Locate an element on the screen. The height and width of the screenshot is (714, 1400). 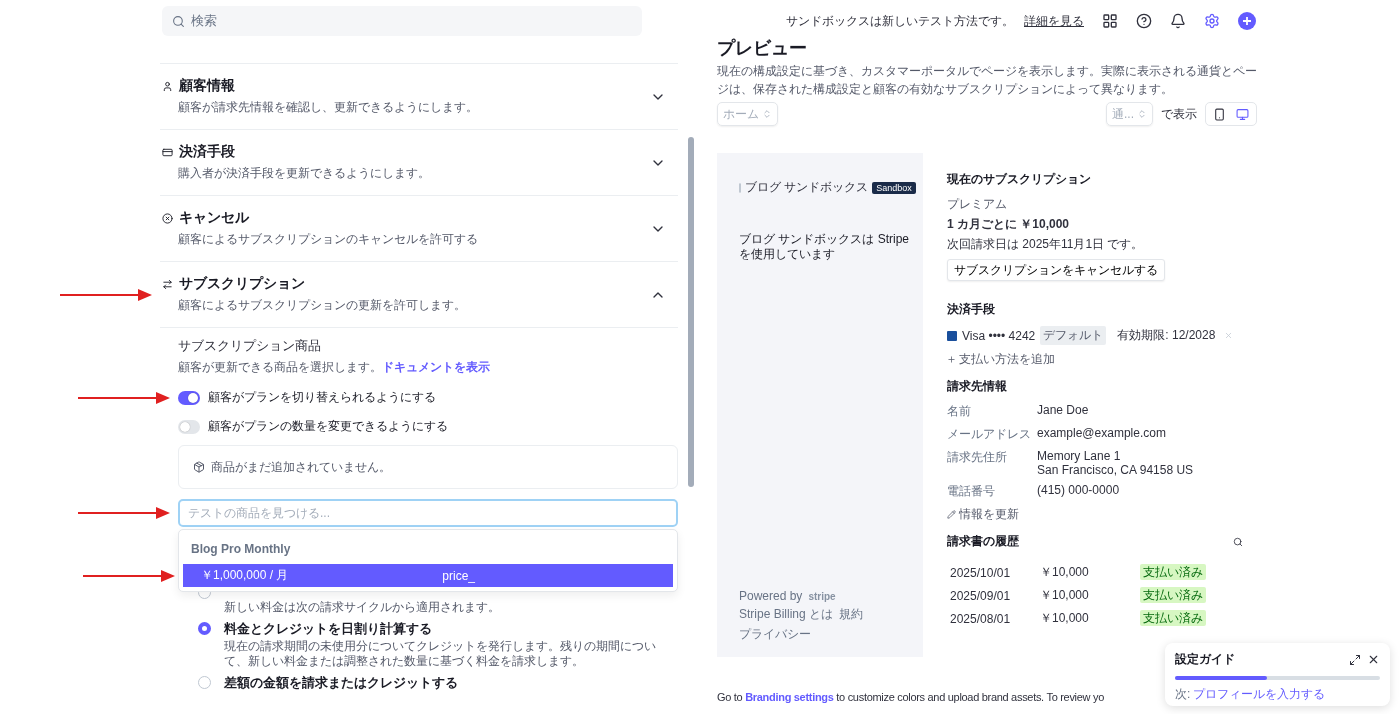
option-title: 料金とクレジットを日割り計算する is located at coordinates (328, 629).